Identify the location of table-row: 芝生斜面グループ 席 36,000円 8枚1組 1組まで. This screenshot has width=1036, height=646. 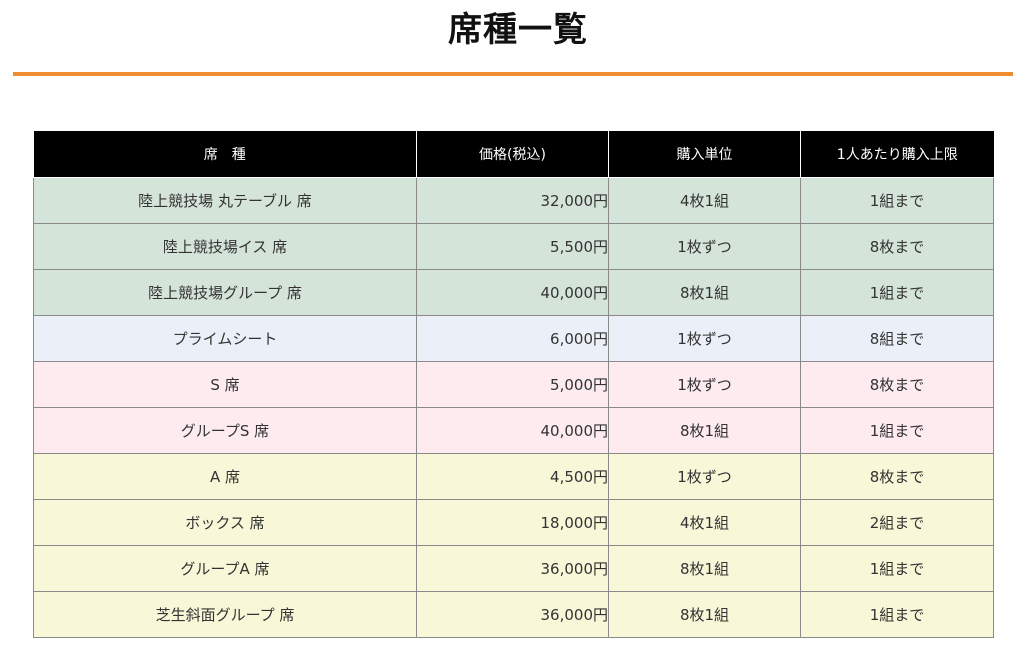
(513, 614).